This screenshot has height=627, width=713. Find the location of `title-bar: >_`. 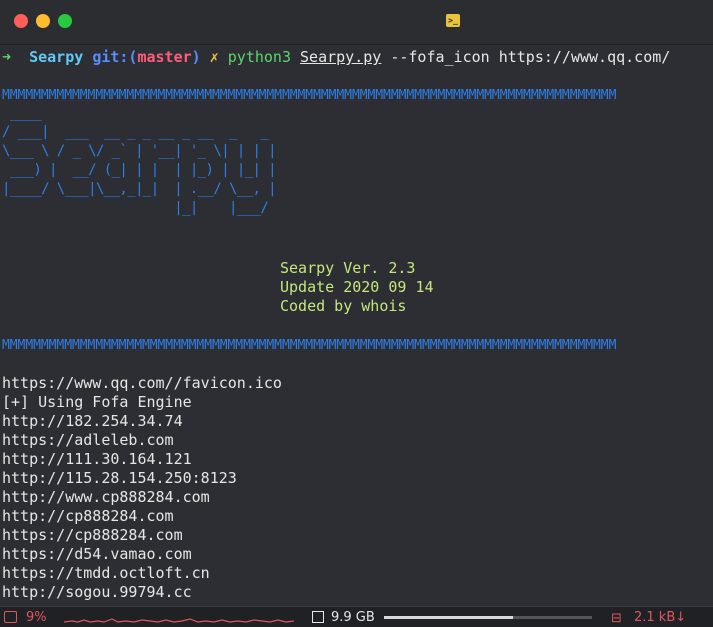

title-bar: >_ is located at coordinates (356, 22).